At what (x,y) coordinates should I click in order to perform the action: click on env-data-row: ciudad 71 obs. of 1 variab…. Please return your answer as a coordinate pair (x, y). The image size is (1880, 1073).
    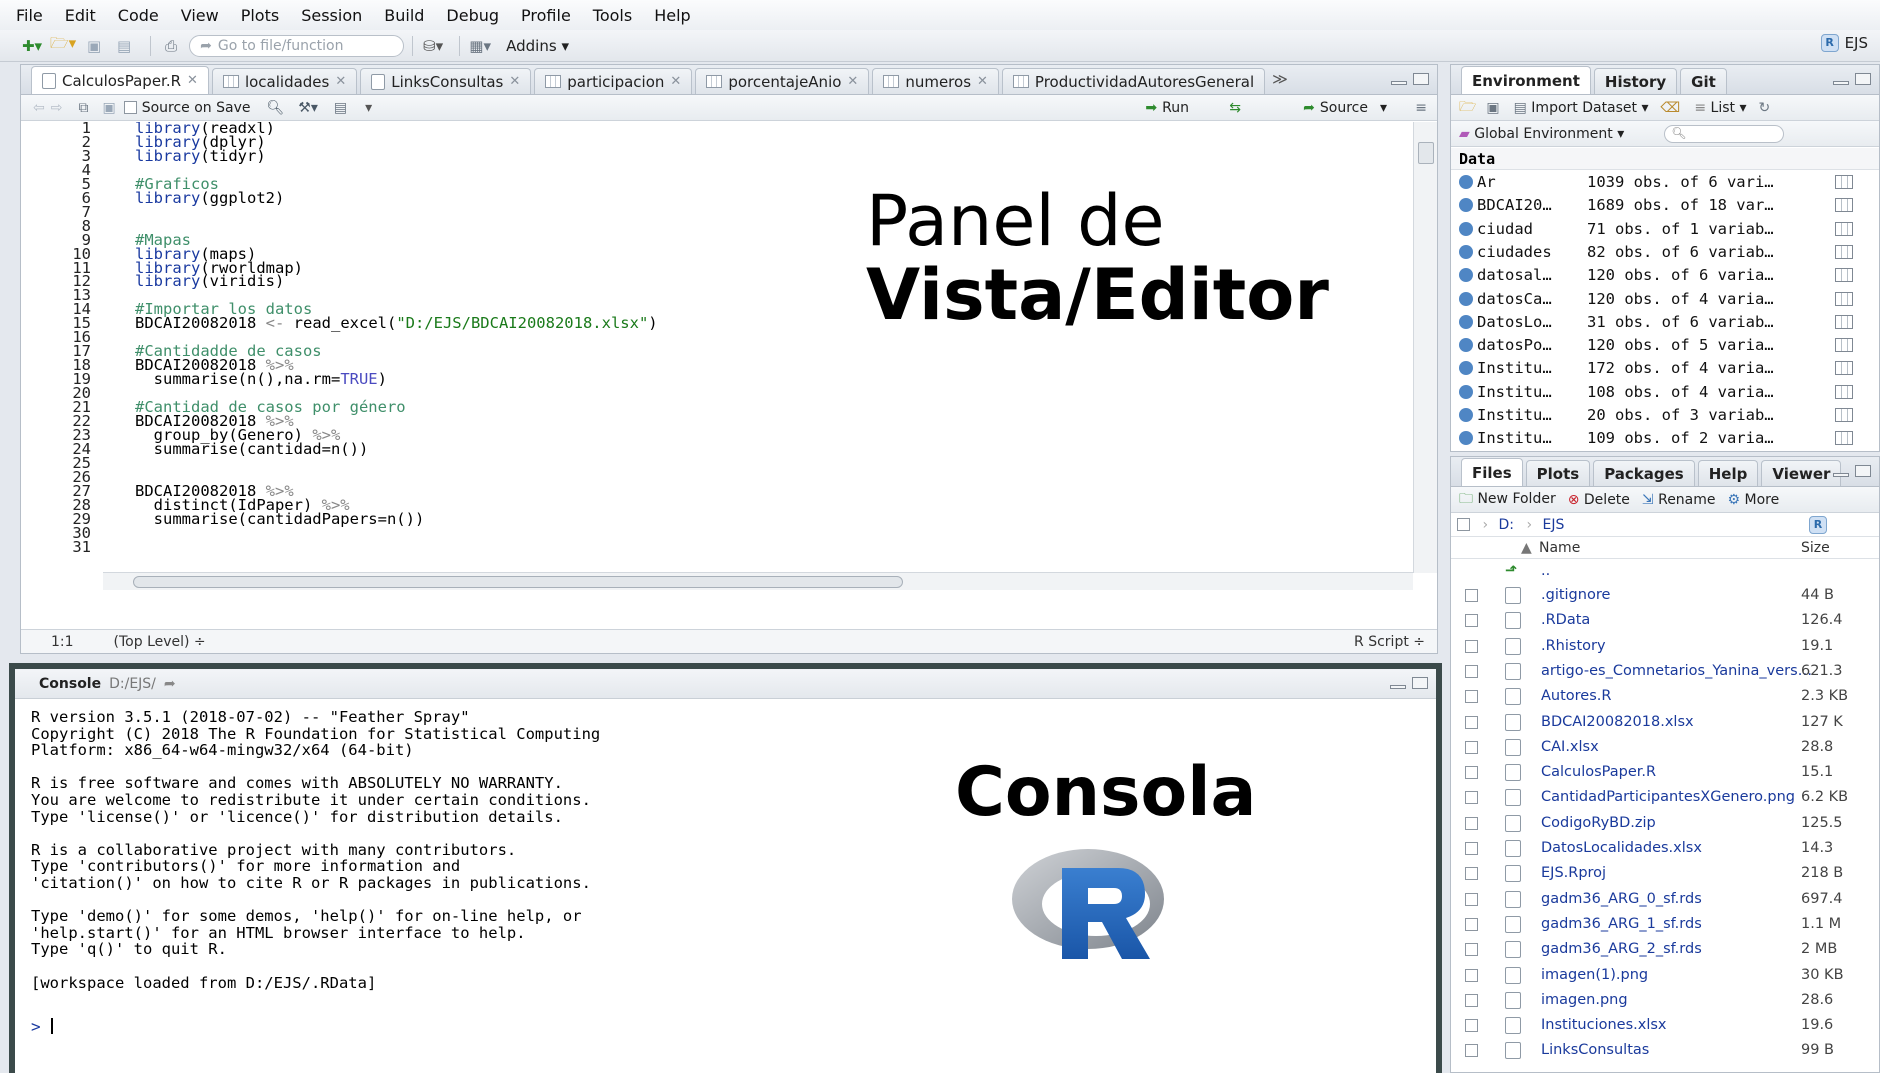
    Looking at the image, I should click on (1661, 229).